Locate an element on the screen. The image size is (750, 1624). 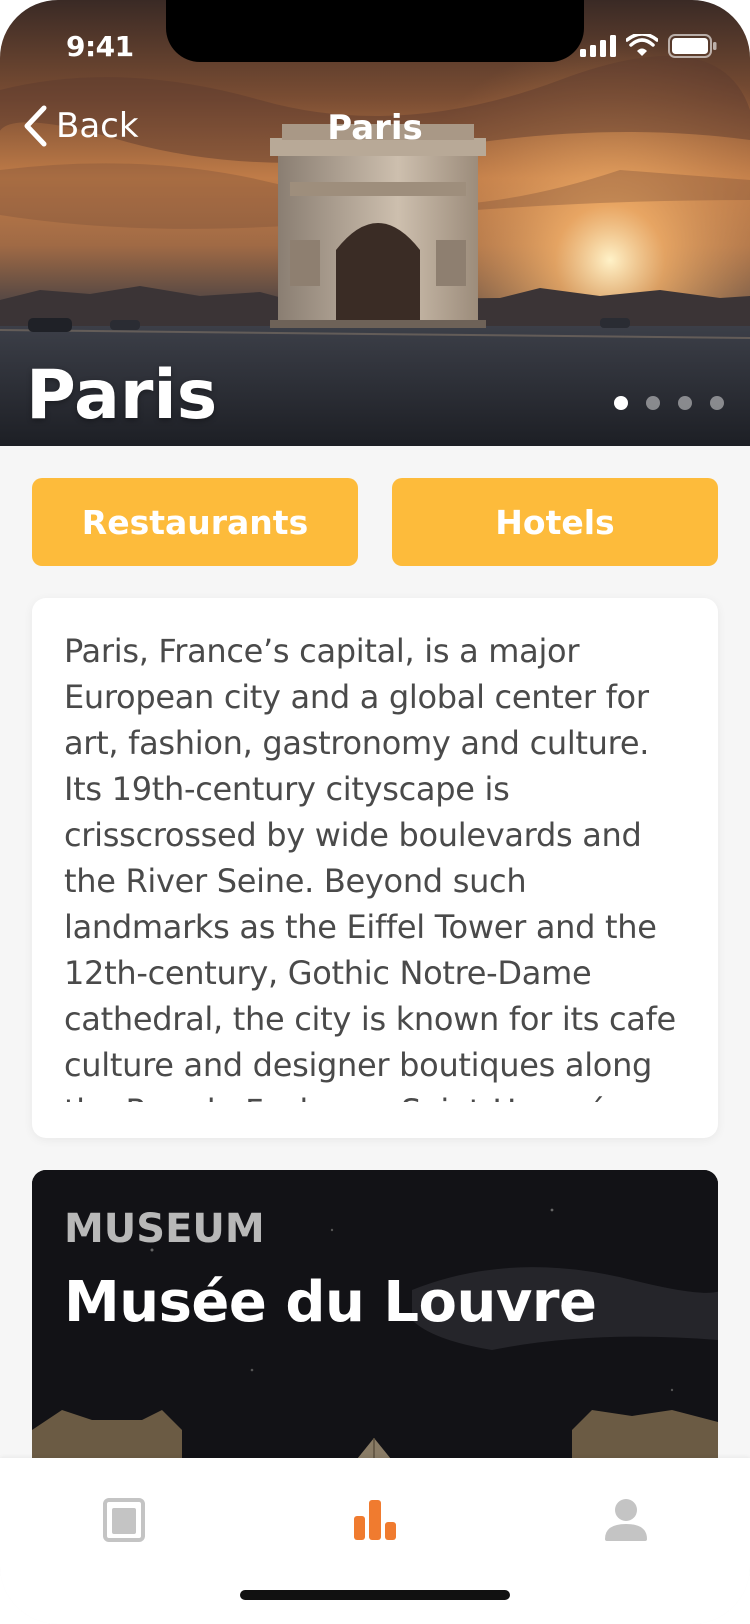
status-icons is located at coordinates (649, 46).